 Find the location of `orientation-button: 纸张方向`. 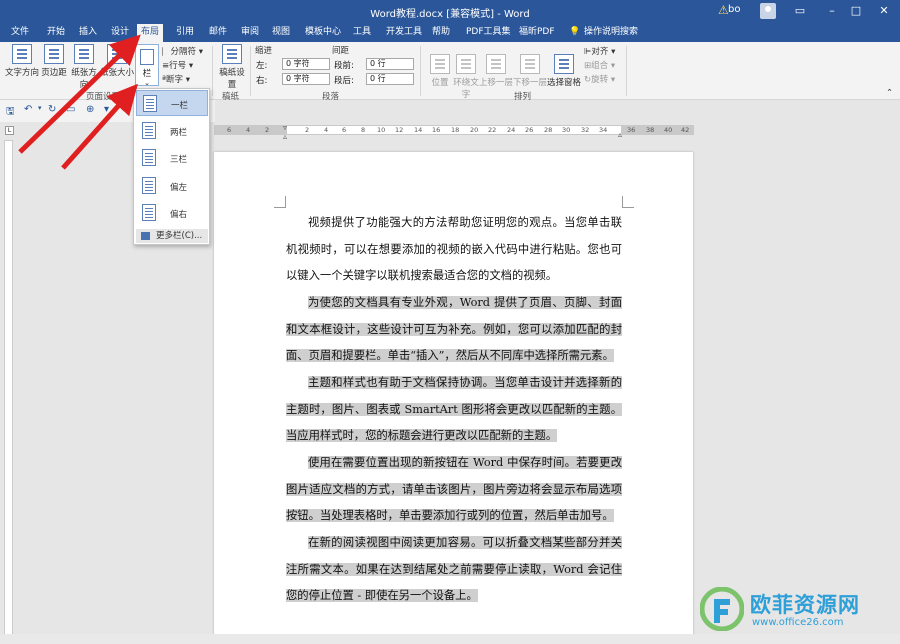

orientation-button: 纸张方向 is located at coordinates (84, 67).